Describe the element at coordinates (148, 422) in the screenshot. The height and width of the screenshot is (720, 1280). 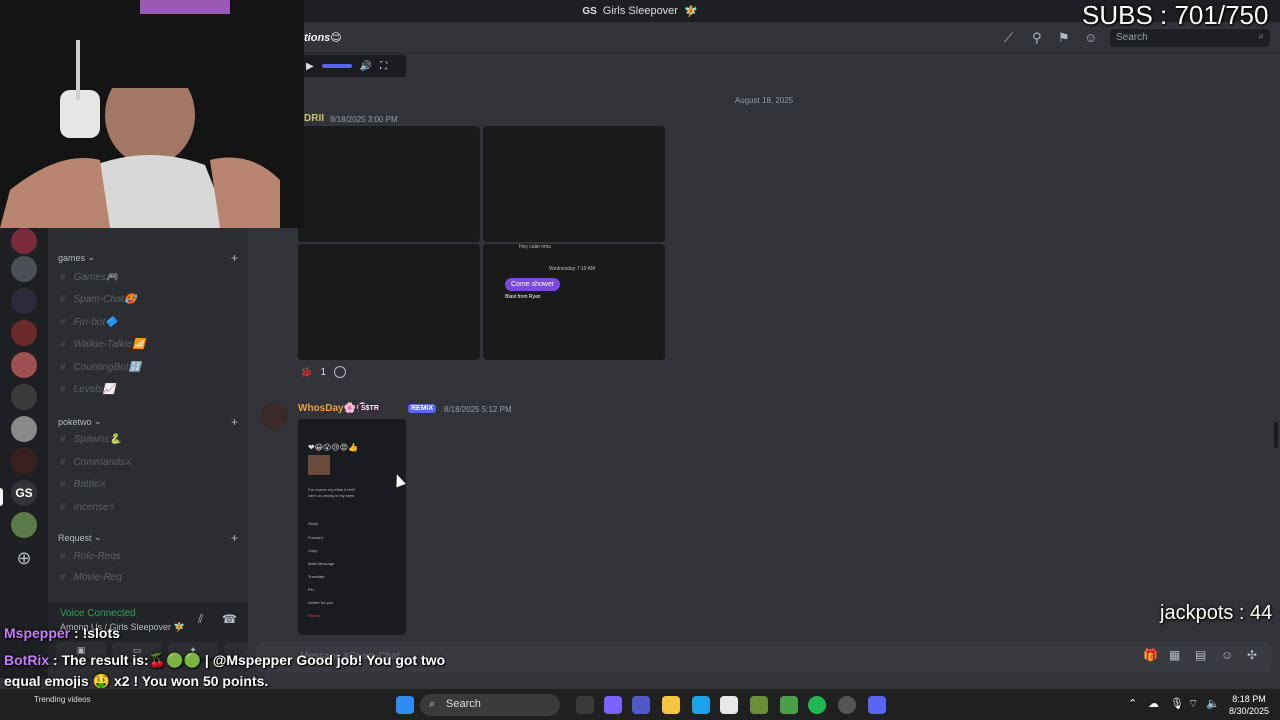
I see `category-poketwo: poketwo ⌄ +` at that location.